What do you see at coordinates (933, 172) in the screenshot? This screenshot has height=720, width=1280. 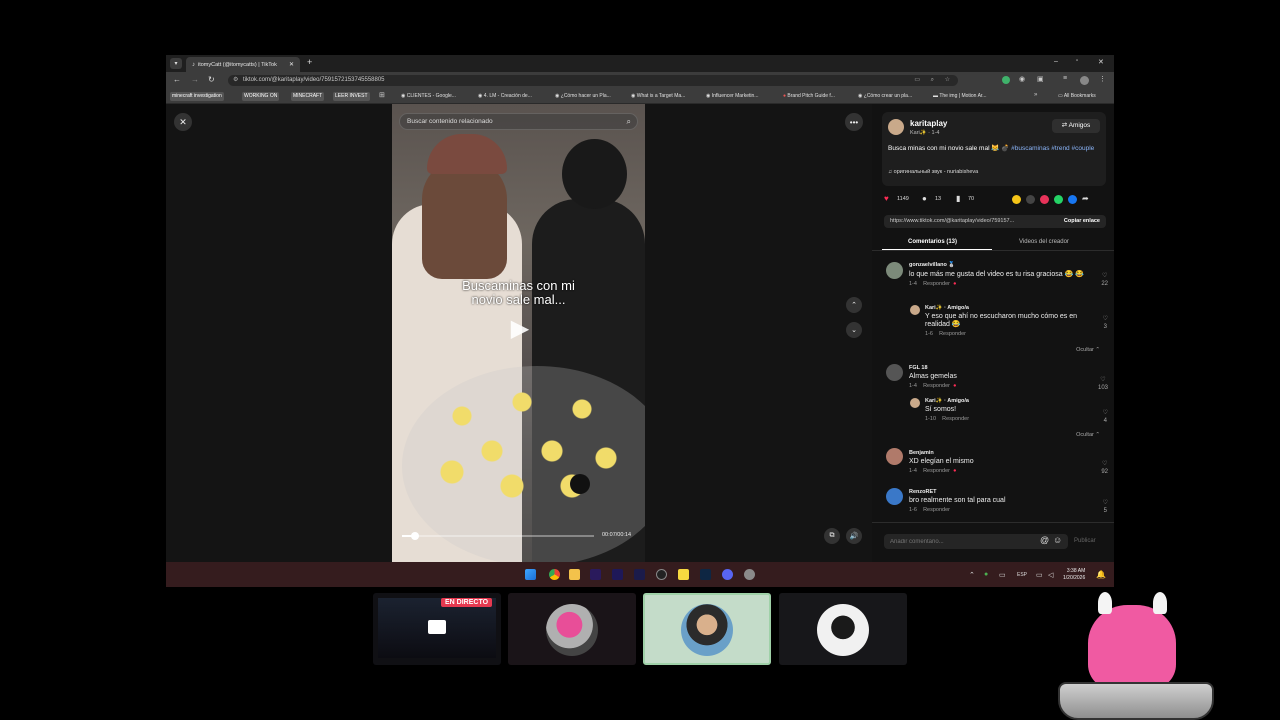 I see `sound-info: ♫ оригинальный звук - nuriabisheva` at bounding box center [933, 172].